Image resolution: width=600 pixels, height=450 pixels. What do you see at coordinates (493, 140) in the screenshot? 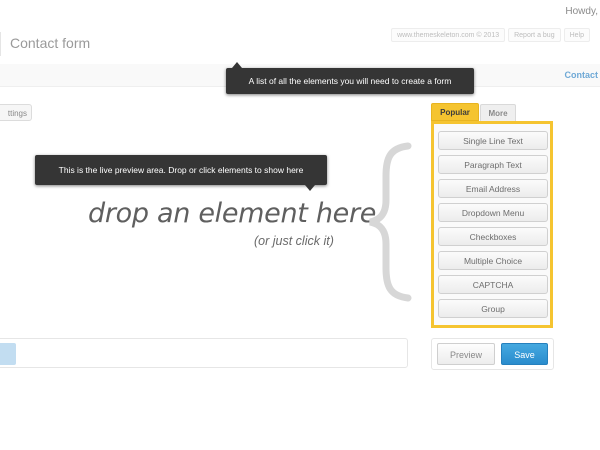
I see `element-single-line-text-button: Single Line Text` at bounding box center [493, 140].